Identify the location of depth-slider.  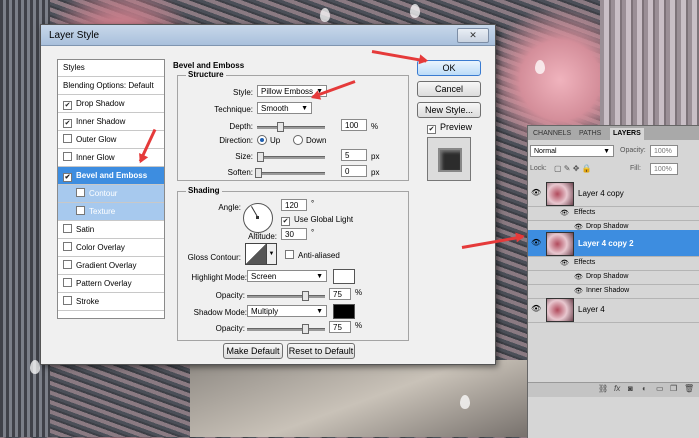
(291, 127).